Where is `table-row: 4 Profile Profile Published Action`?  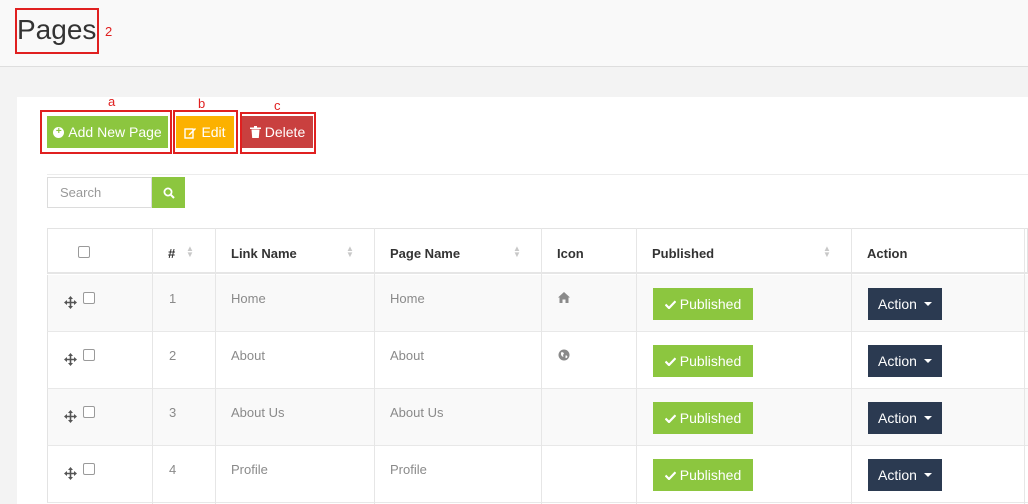
table-row: 4 Profile Profile Published Action is located at coordinates (537, 474).